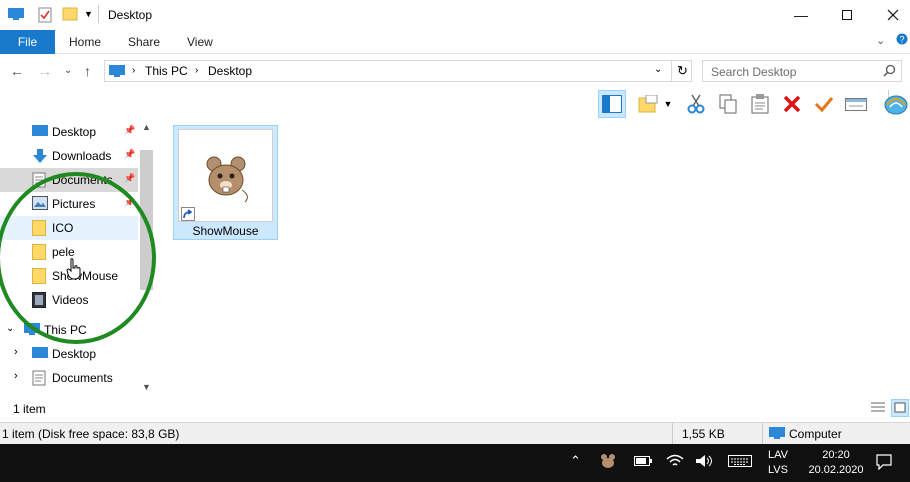 The height and width of the screenshot is (482, 910). What do you see at coordinates (225, 231) in the screenshot?
I see `file-name: ShowMouse` at bounding box center [225, 231].